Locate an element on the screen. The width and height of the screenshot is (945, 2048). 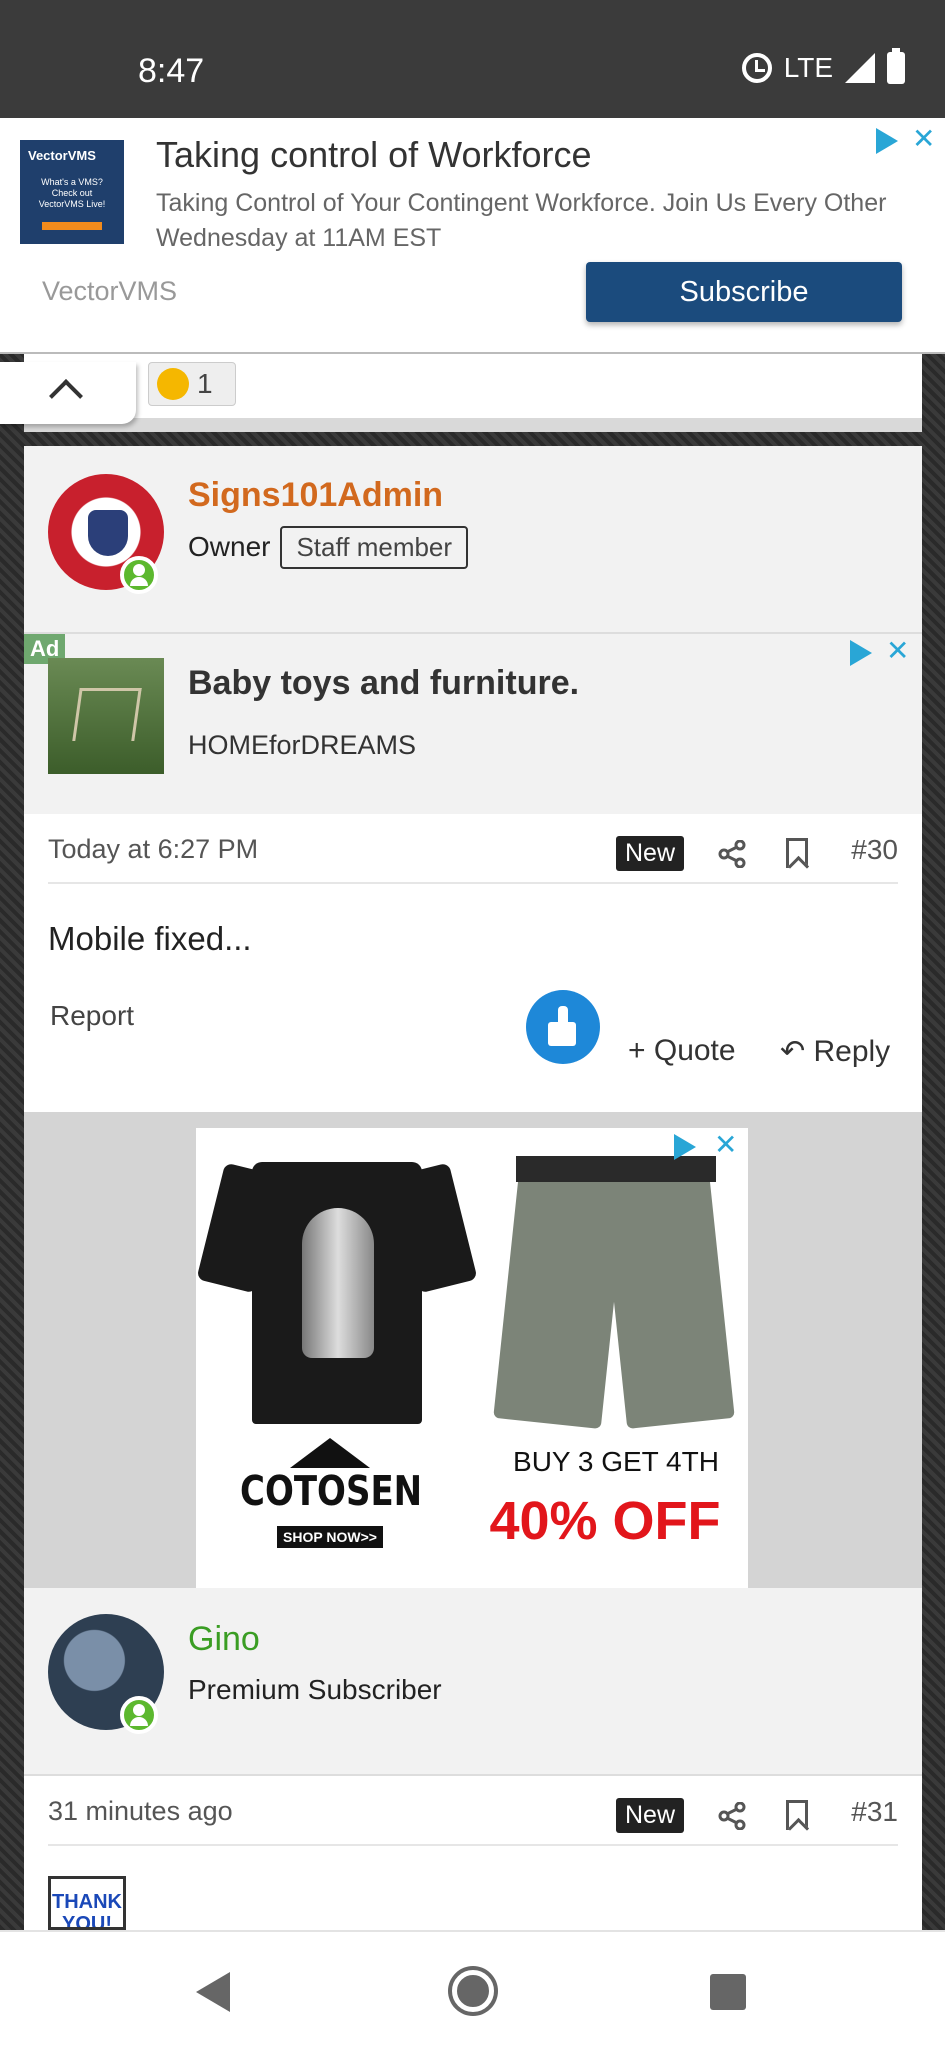
ad-title: Baby toys and furniture. is located at coordinates (383, 683).